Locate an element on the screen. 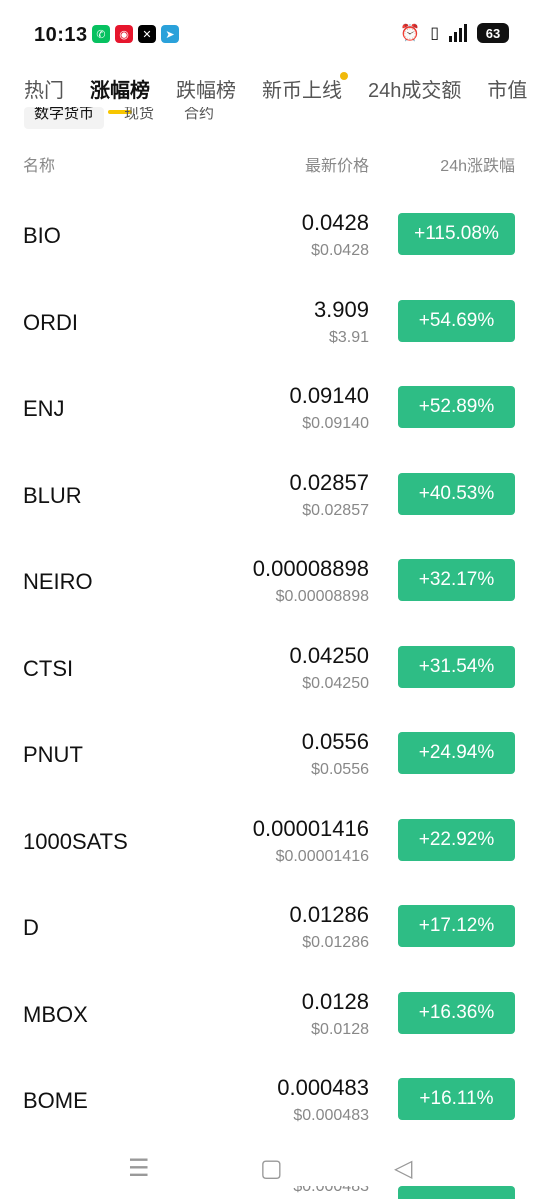 Image resolution: width=537 pixels, height=1199 pixels. status-bar: 10:13 ✆ ◉ ✕ ➤ ⏰ ▯ 63 is located at coordinates (268, 32).